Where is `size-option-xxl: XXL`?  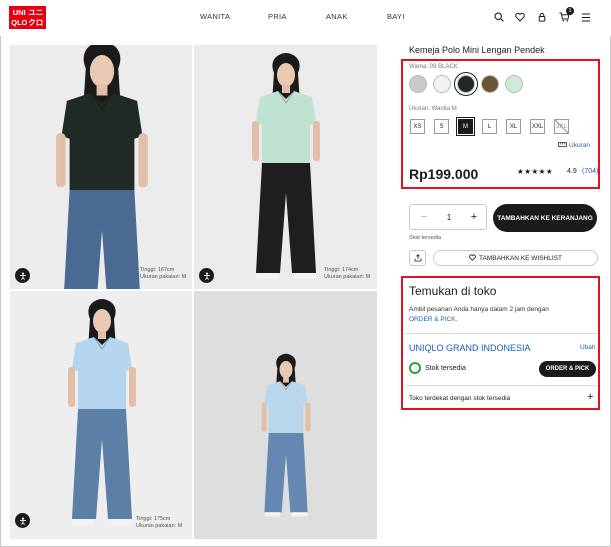 size-option-xxl: XXL is located at coordinates (537, 126).